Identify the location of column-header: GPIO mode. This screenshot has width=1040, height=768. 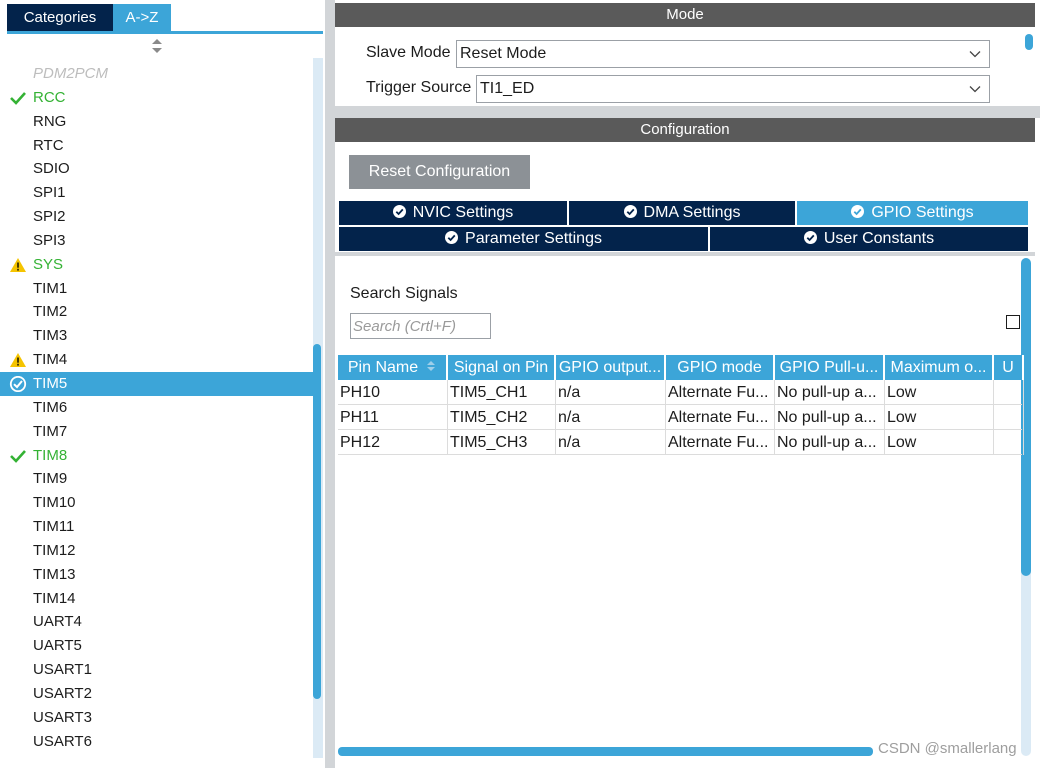
(720, 367).